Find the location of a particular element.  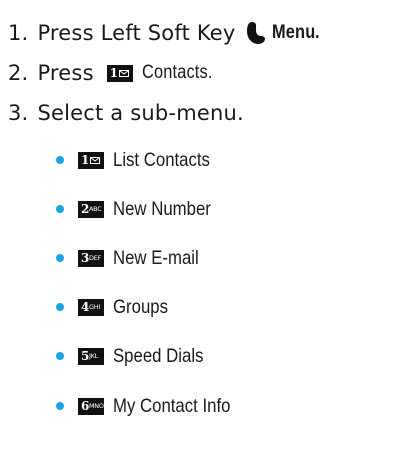

list-item: 1 List Contacts is located at coordinates (141, 160).